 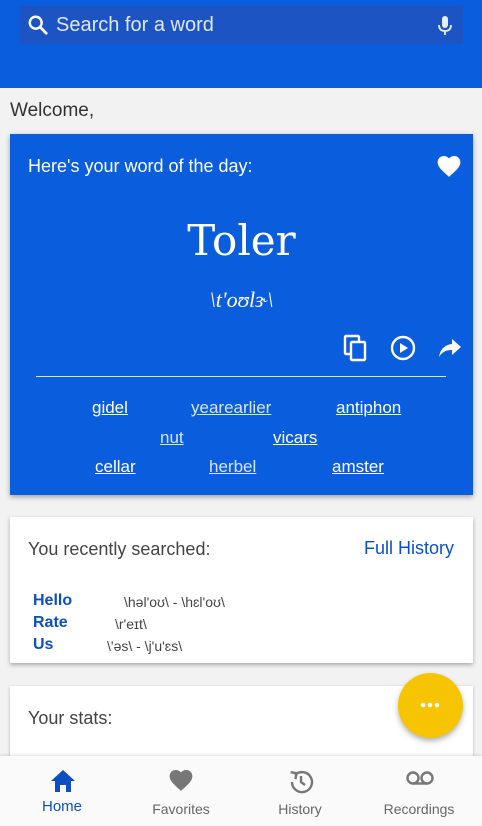 I want to click on nav-history: History, so click(x=300, y=791).